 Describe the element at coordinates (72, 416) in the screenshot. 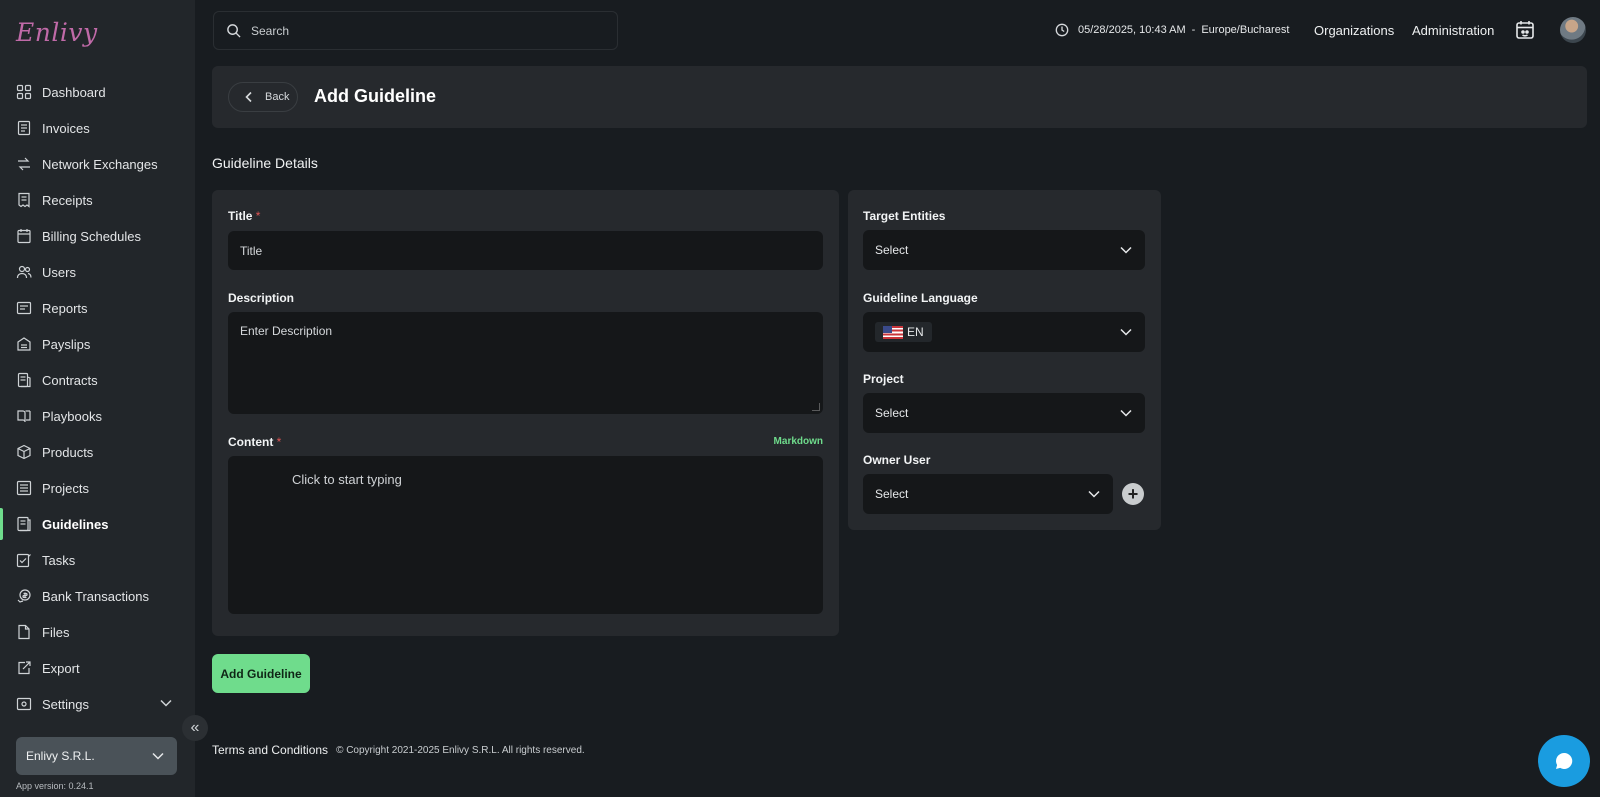

I see `sidebar-item-label: Playbooks` at that location.